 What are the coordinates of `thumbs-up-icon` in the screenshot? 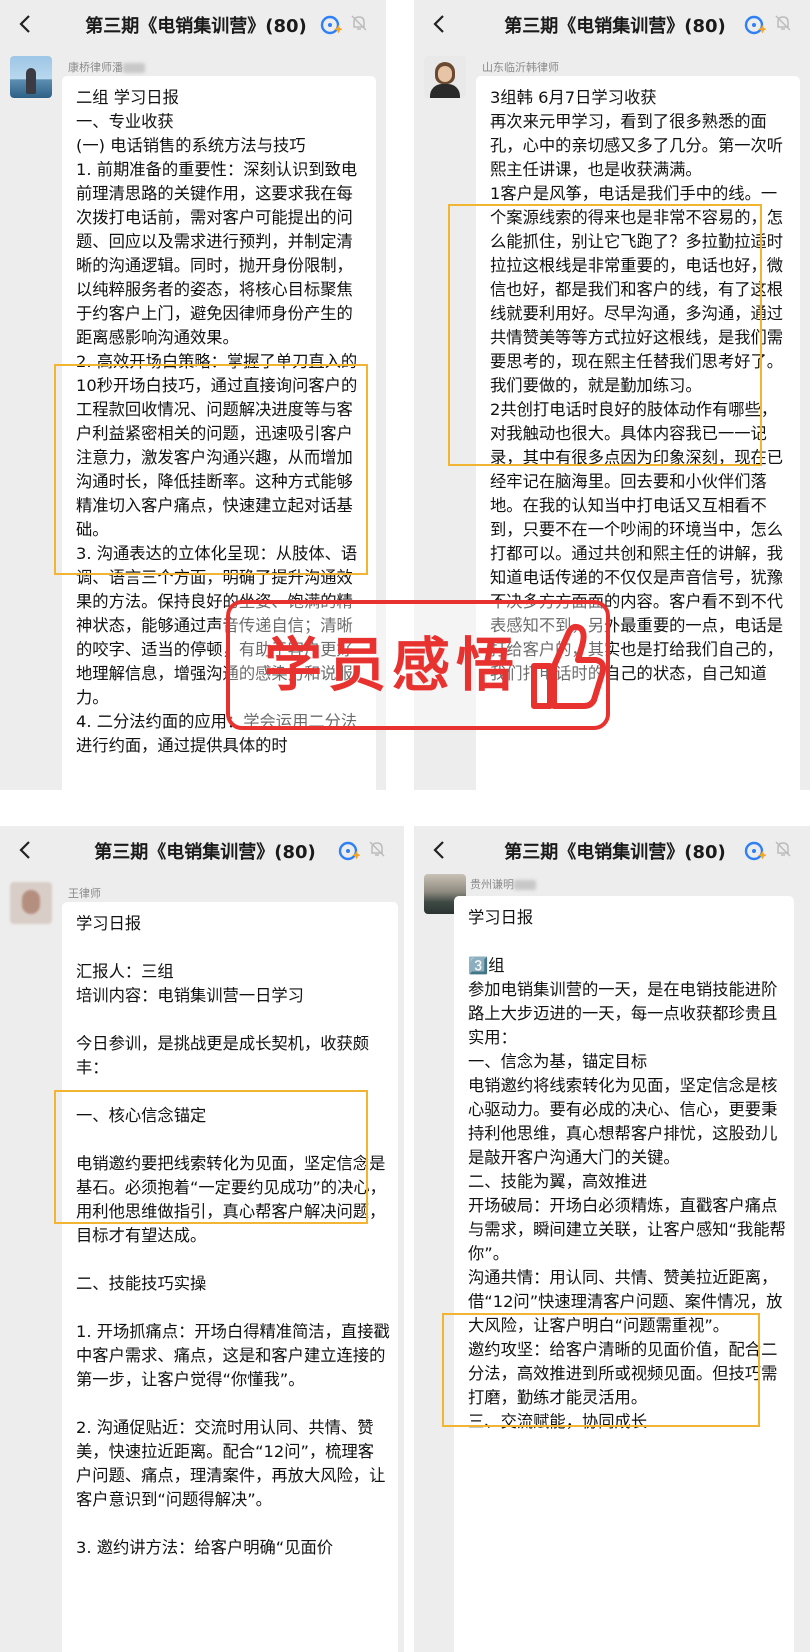 It's located at (569, 666).